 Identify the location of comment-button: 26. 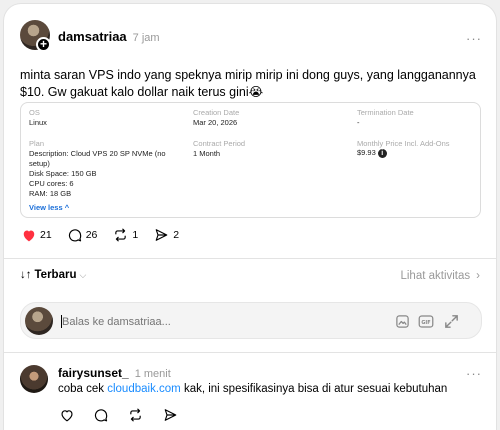
(83, 235).